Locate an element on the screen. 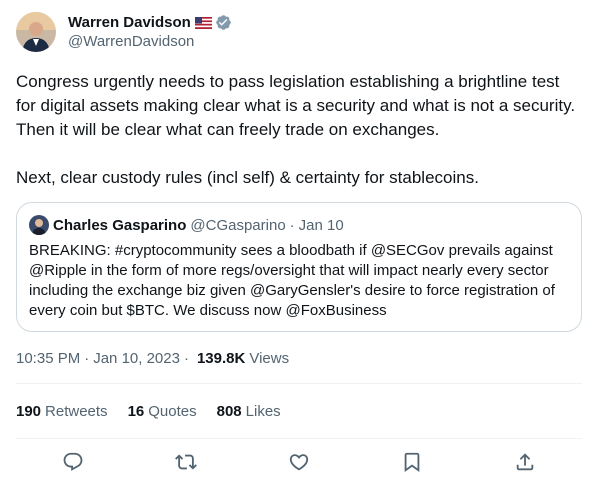 This screenshot has width=598, height=486. like-button is located at coordinates (299, 462).